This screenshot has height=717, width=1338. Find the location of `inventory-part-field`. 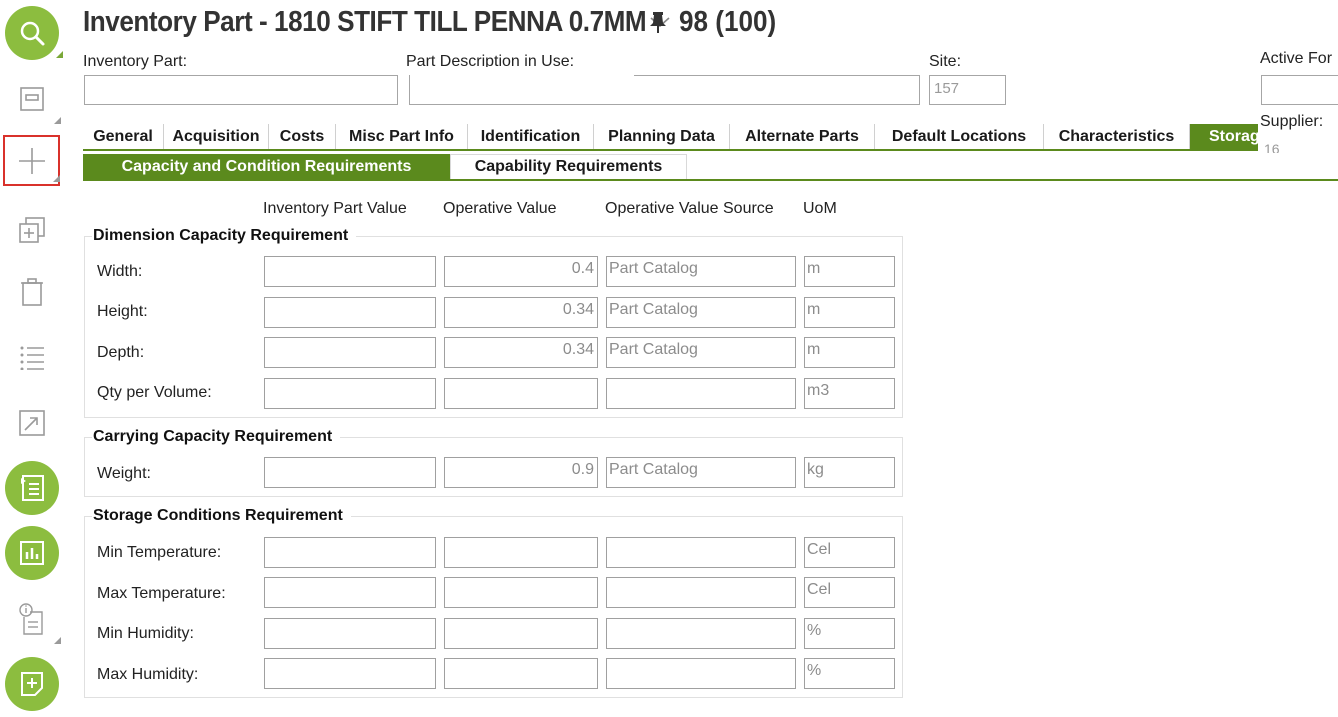

inventory-part-field is located at coordinates (241, 90).